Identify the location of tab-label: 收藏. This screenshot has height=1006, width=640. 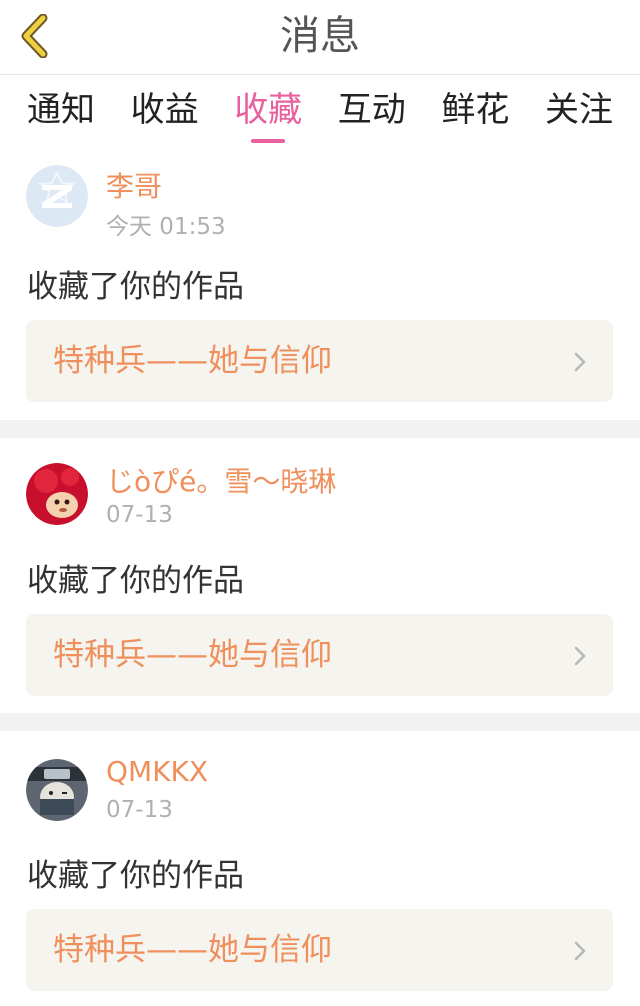
(268, 110).